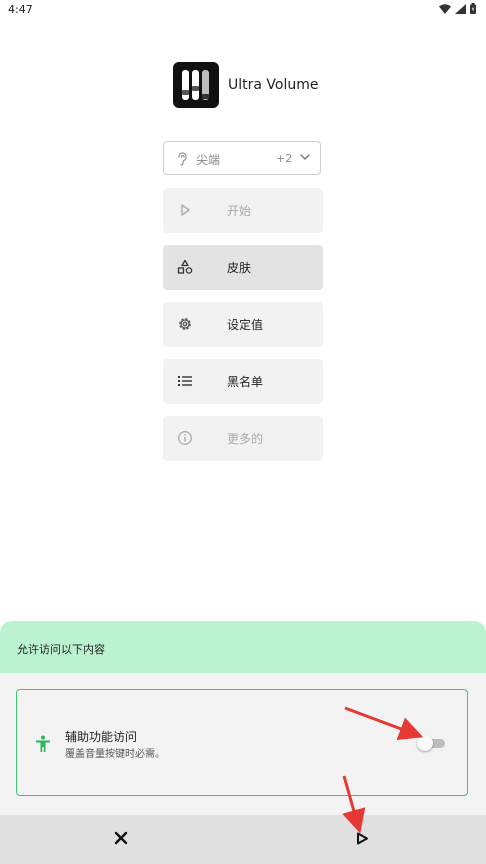 Image resolution: width=486 pixels, height=864 pixels. I want to click on bottom-action-bar, so click(243, 839).